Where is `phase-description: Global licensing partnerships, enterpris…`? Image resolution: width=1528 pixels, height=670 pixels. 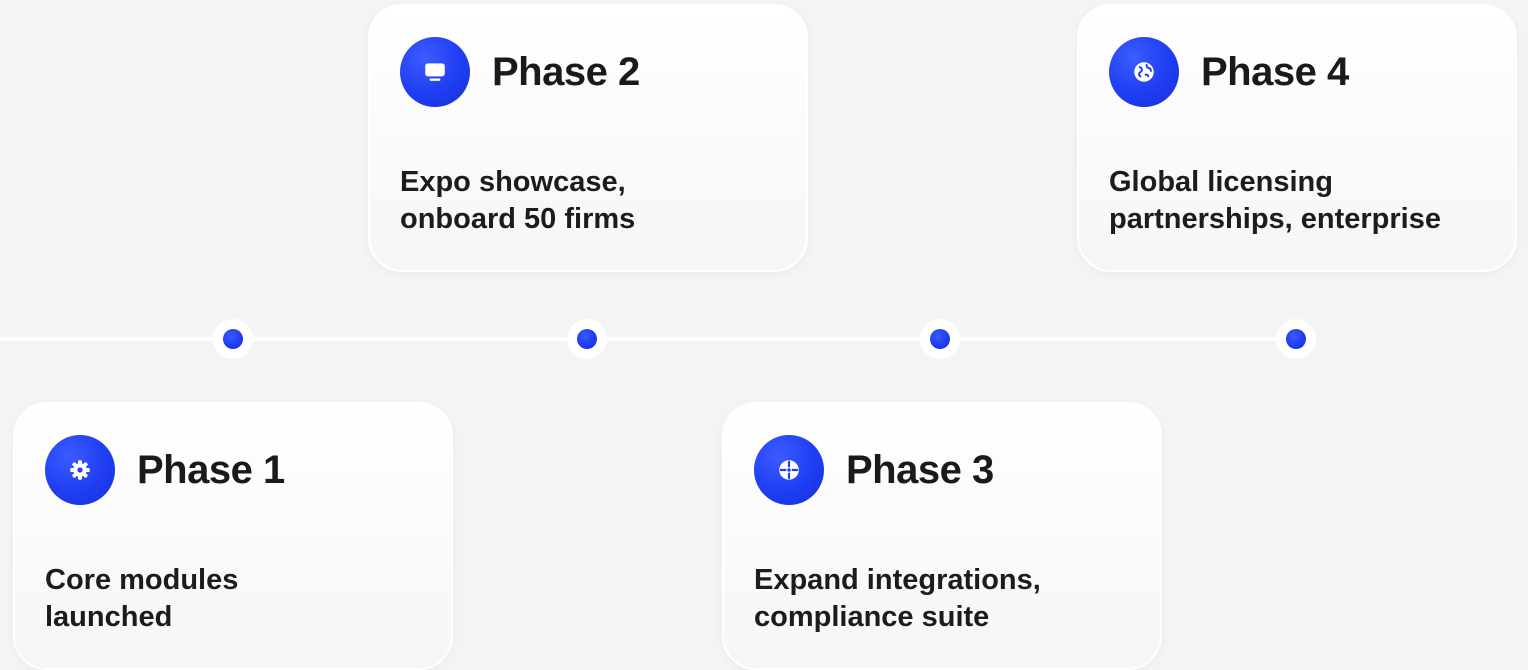 phase-description: Global licensing partnerships, enterpris… is located at coordinates (1275, 200).